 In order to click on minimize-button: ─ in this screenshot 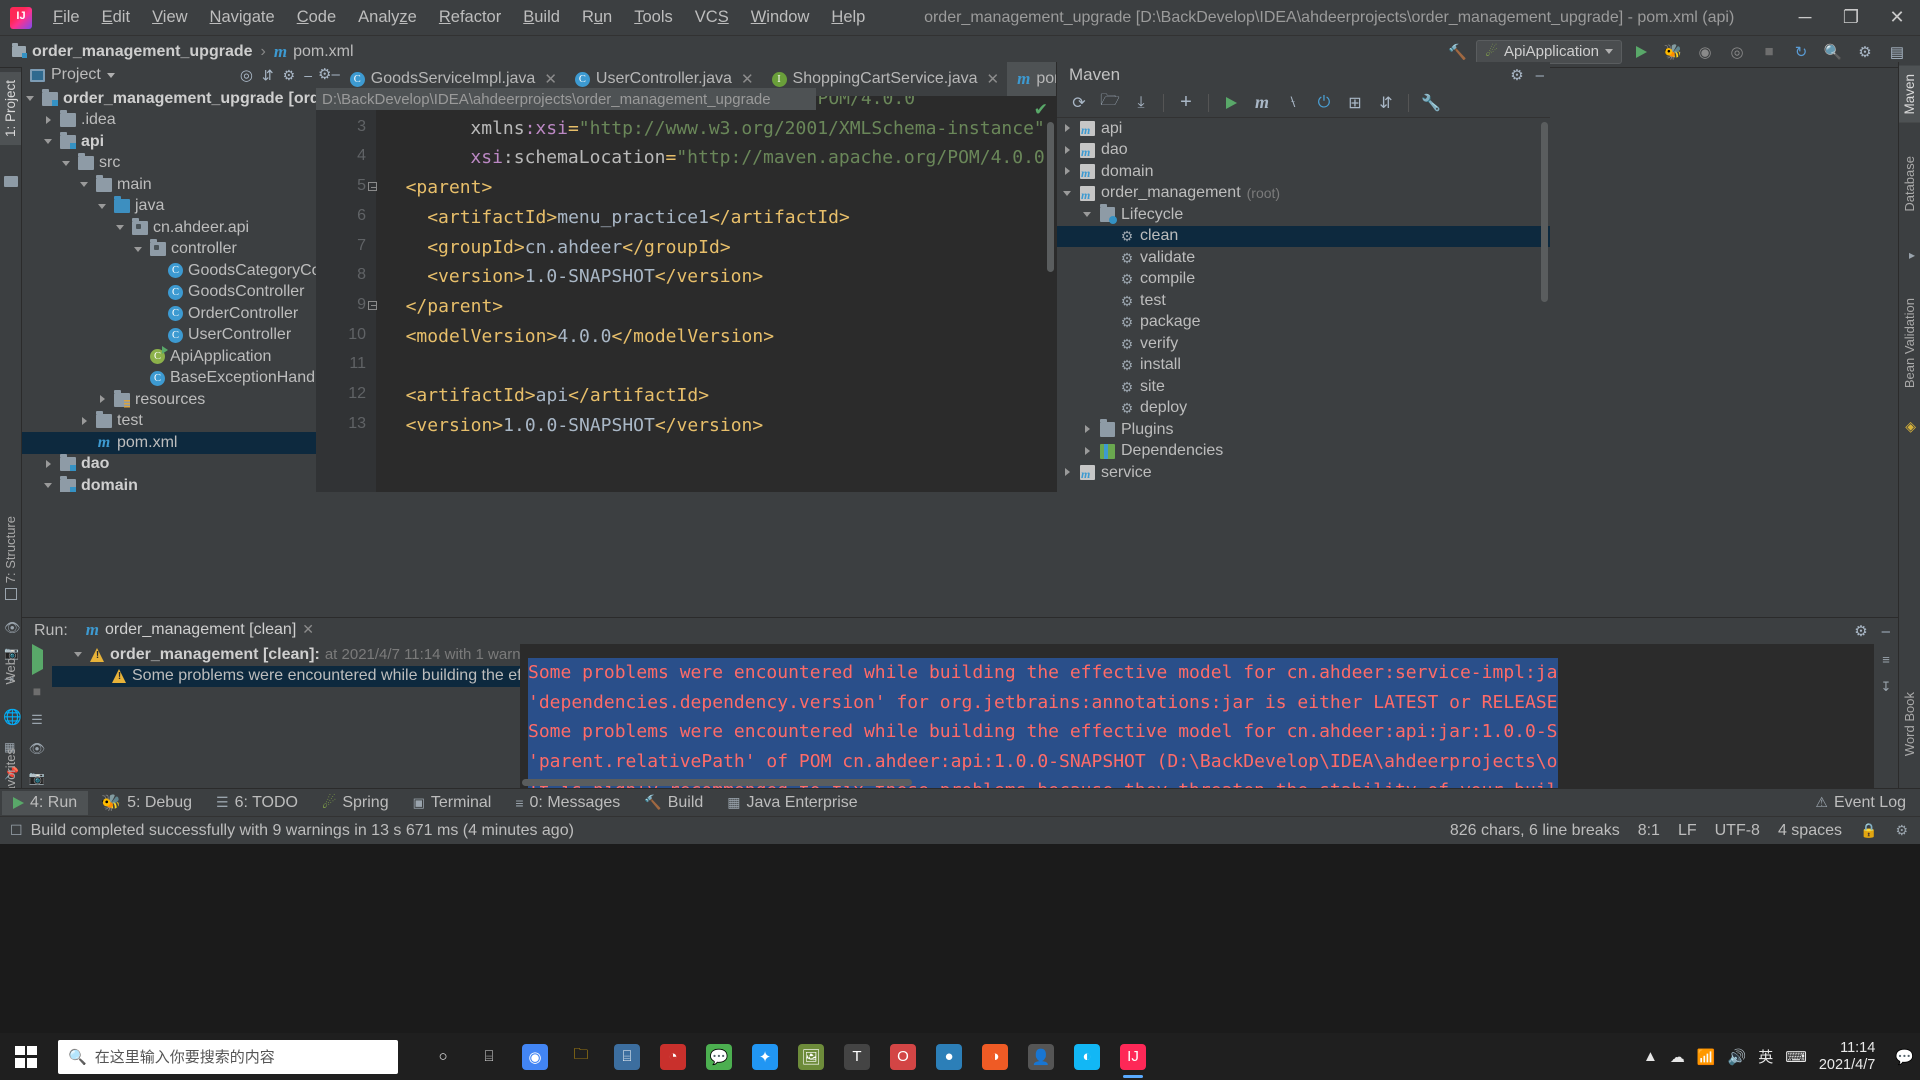, I will do `click(1805, 18)`.